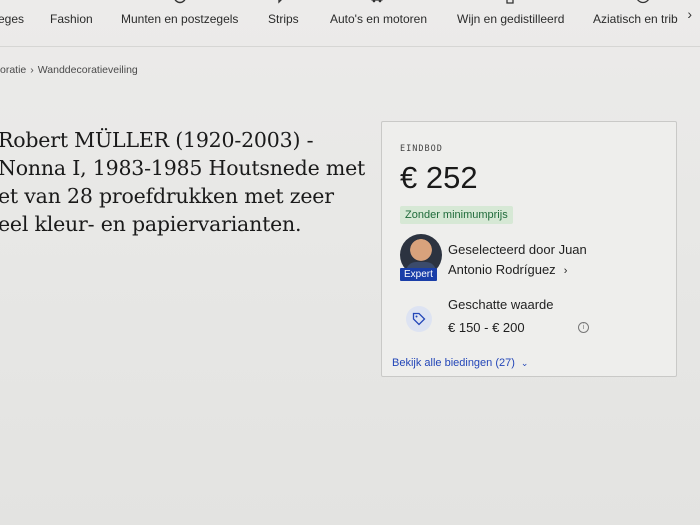 Image resolution: width=700 pixels, height=525 pixels. Describe the element at coordinates (418, 274) in the screenshot. I see `expert-badge: Expert` at that location.